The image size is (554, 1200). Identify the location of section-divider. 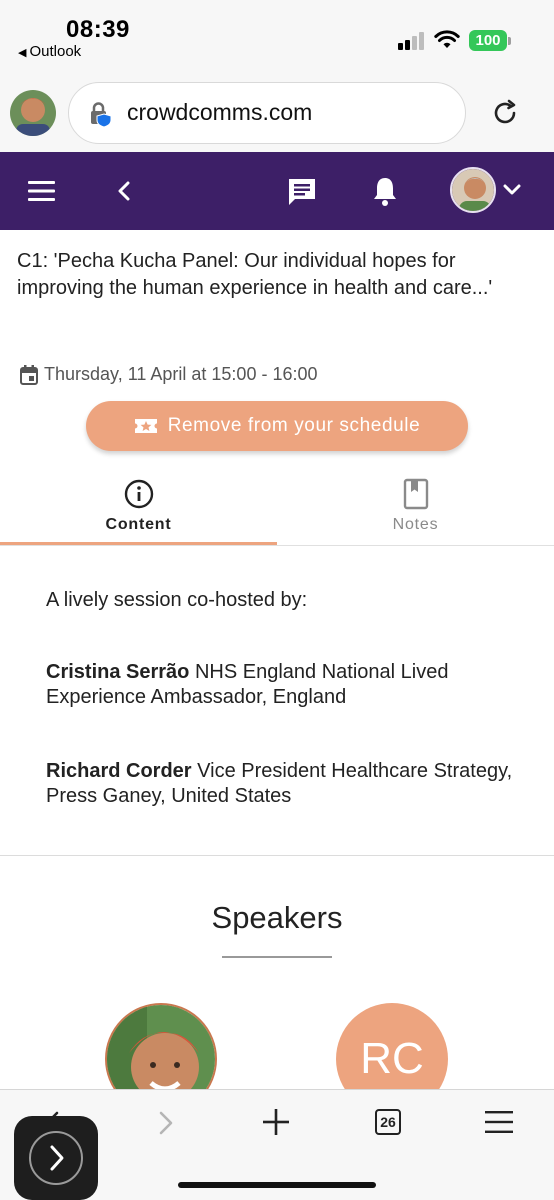
(277, 855).